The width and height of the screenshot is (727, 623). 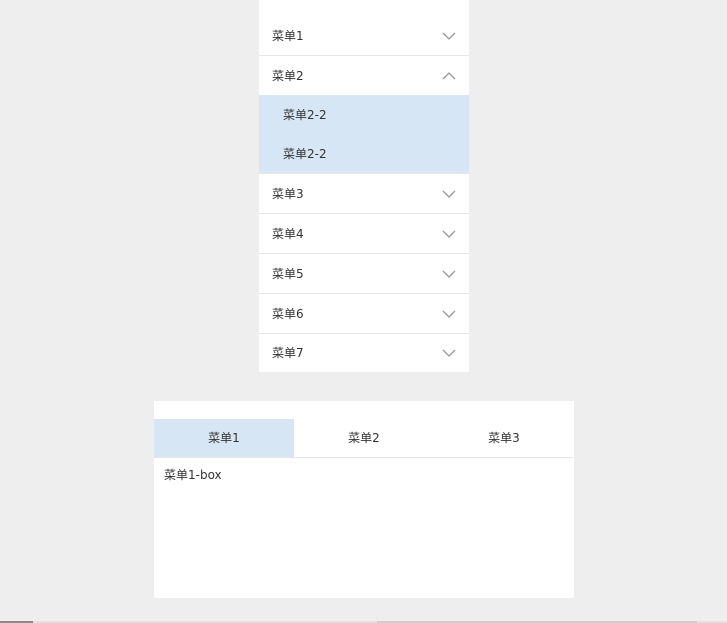 What do you see at coordinates (288, 193) in the screenshot?
I see `accordion-item-label: 菜单3` at bounding box center [288, 193].